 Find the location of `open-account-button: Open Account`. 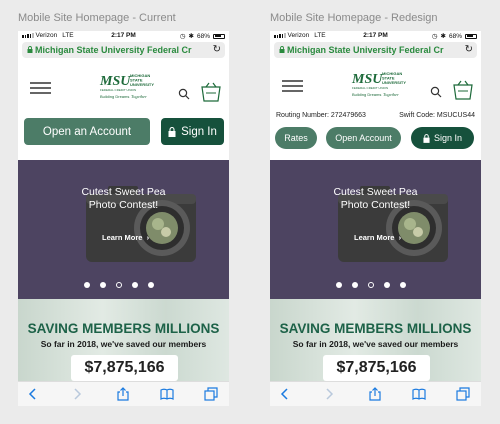

open-account-button: Open Account is located at coordinates (363, 138).